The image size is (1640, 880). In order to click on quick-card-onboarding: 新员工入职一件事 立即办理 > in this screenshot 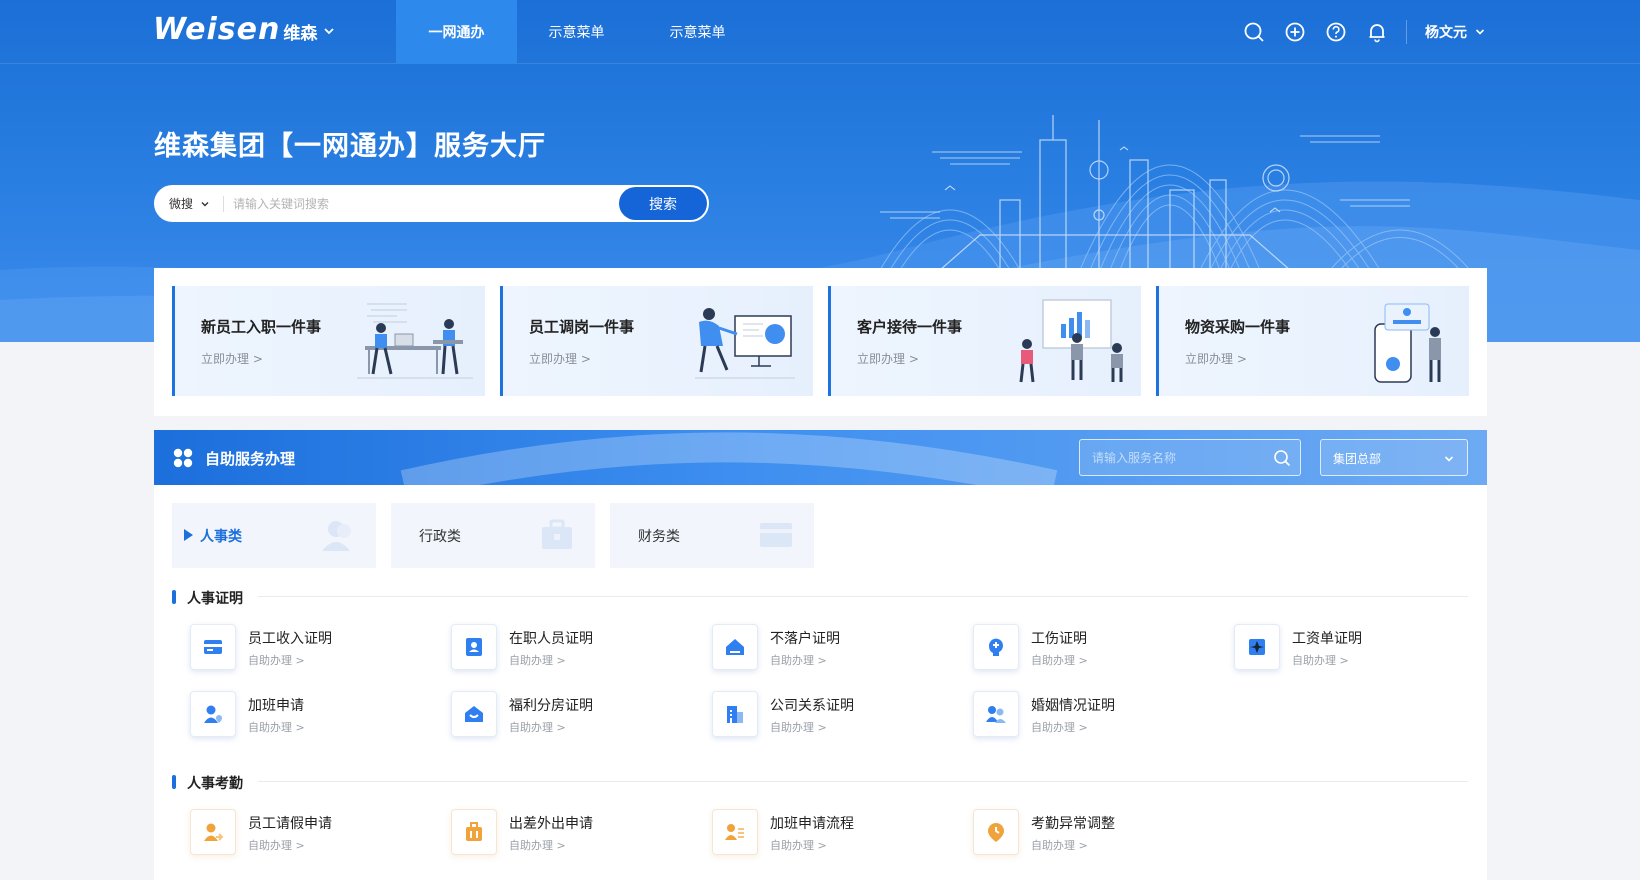, I will do `click(328, 341)`.